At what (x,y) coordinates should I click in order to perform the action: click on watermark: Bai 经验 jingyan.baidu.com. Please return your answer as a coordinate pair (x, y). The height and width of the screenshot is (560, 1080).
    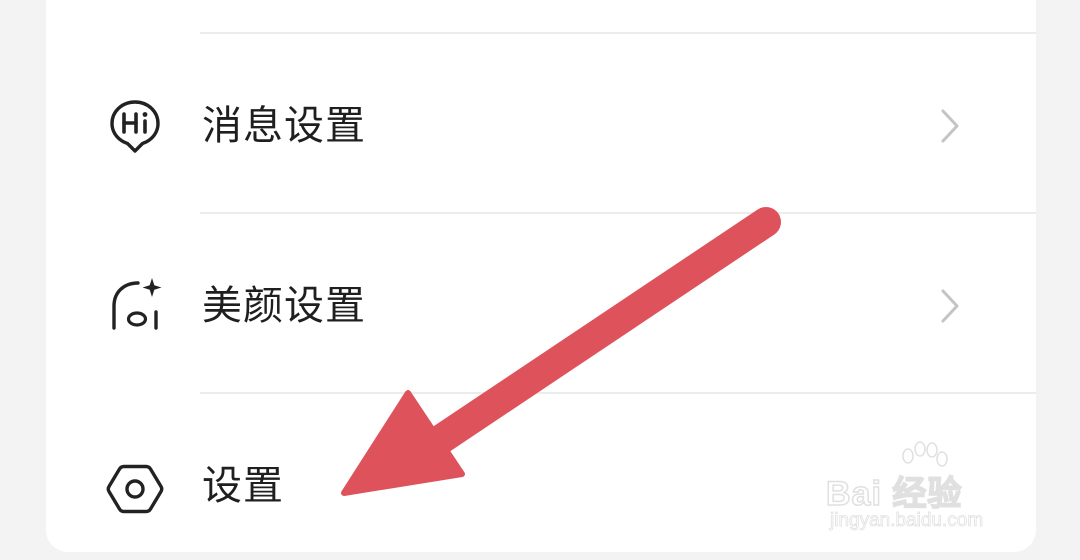
    Looking at the image, I should click on (930, 490).